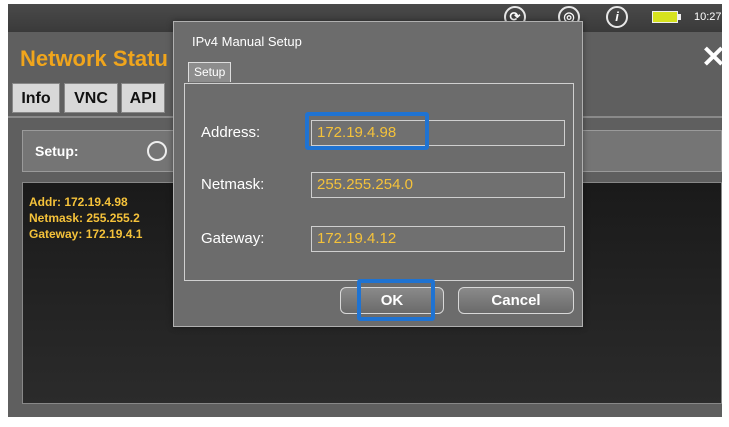 The width and height of the screenshot is (729, 427). What do you see at coordinates (78, 202) in the screenshot?
I see `info-addr: Addr: 172.19.4.98` at bounding box center [78, 202].